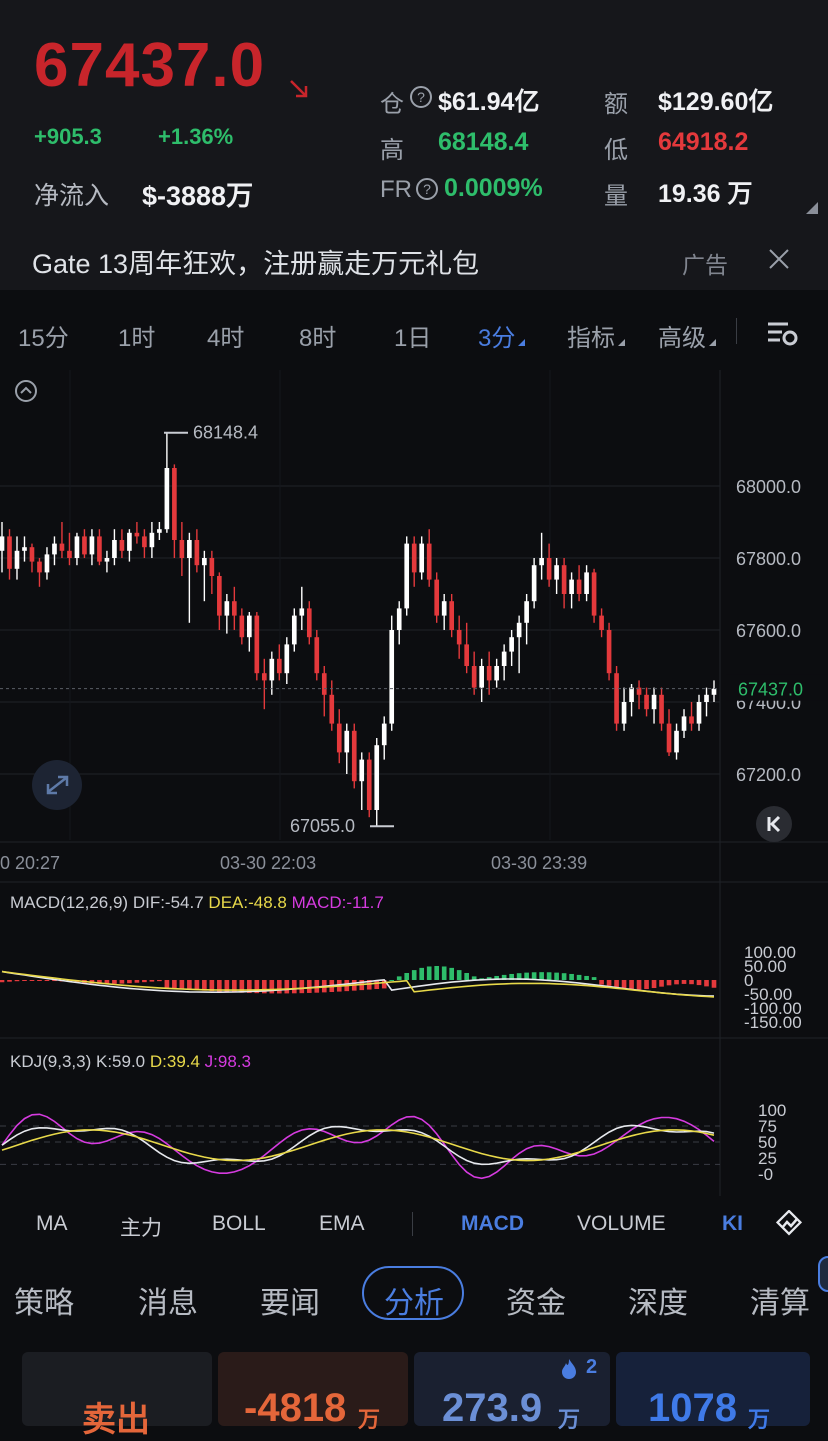 The width and height of the screenshot is (828, 1441). Describe the element at coordinates (569, 1369) in the screenshot. I see `fire-icon` at that location.